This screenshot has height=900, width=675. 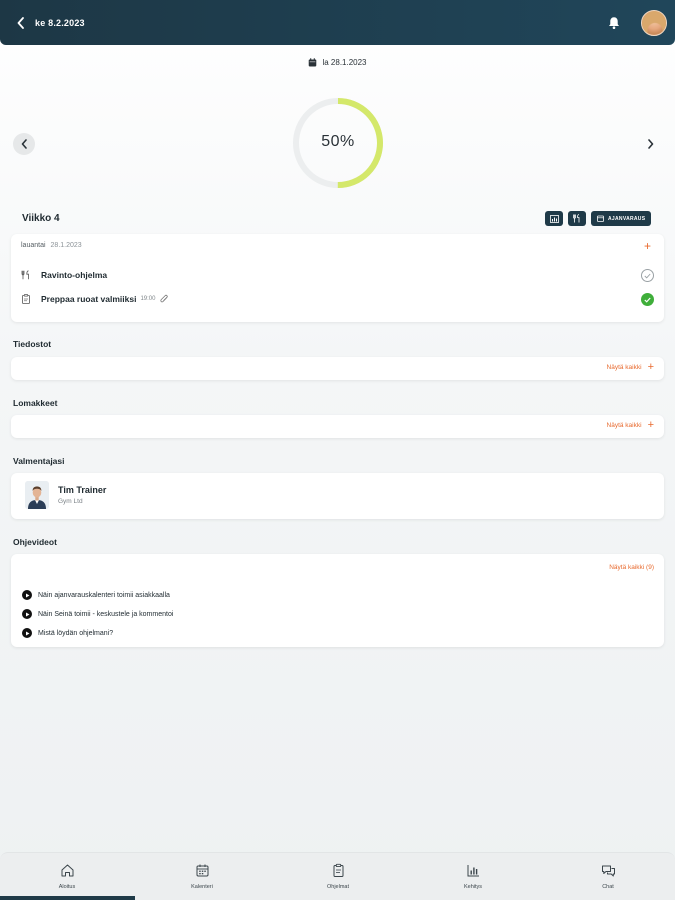 What do you see at coordinates (164, 298) in the screenshot?
I see `paperclip-icon` at bounding box center [164, 298].